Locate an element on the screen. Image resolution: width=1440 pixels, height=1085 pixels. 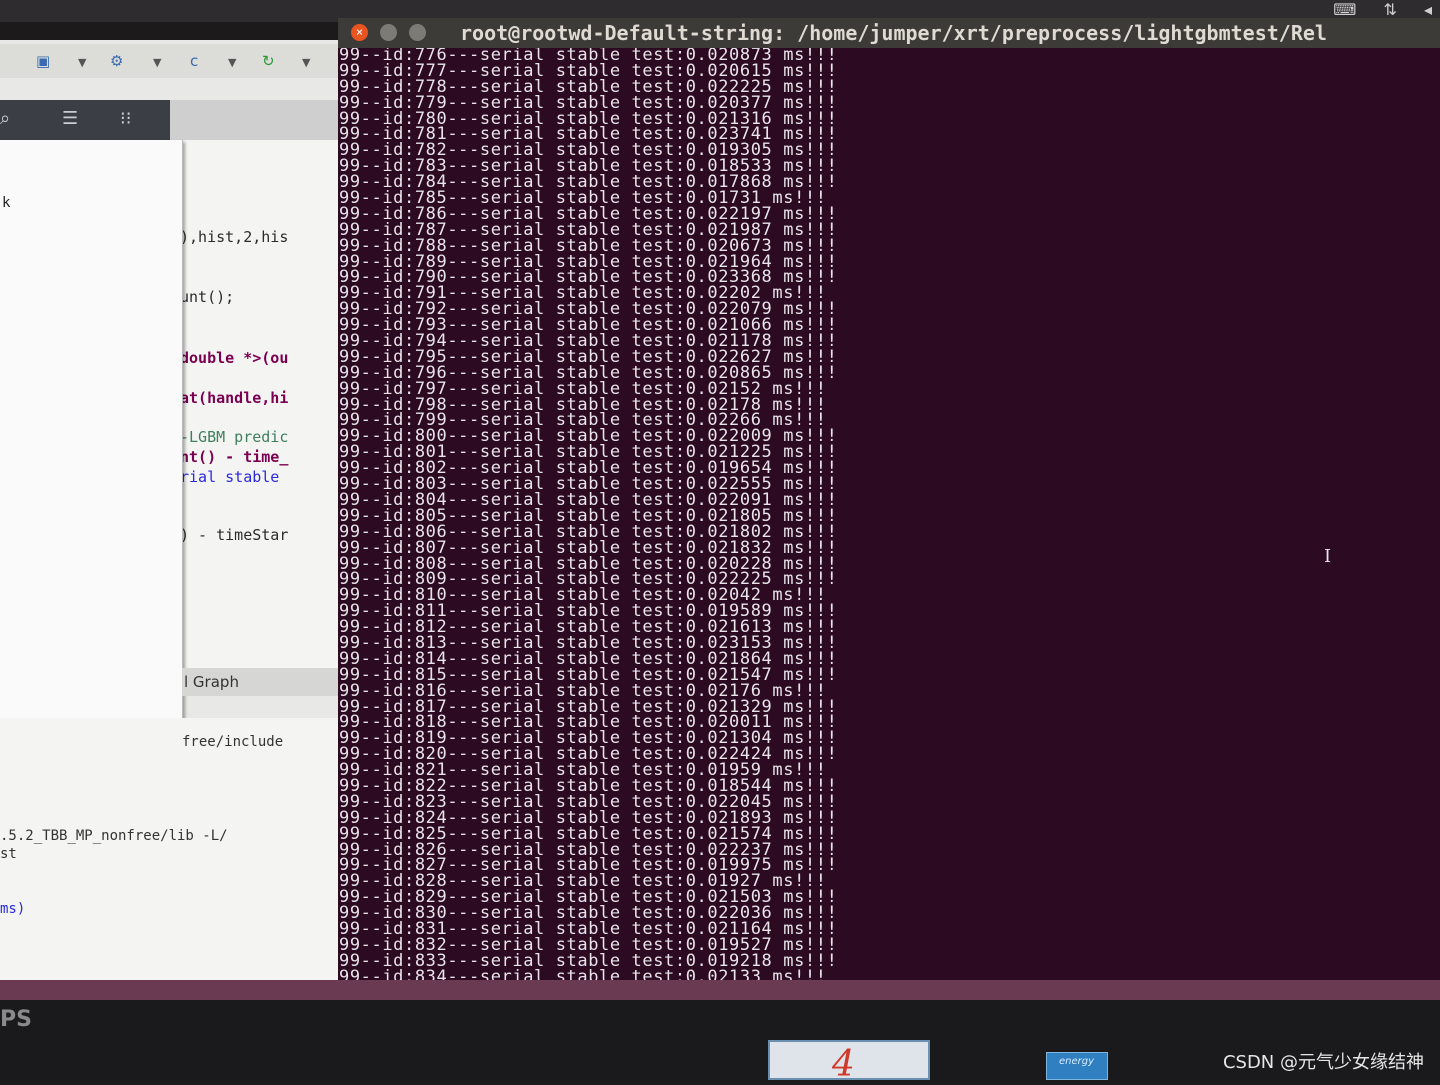
maximize-button is located at coordinates (417, 32).